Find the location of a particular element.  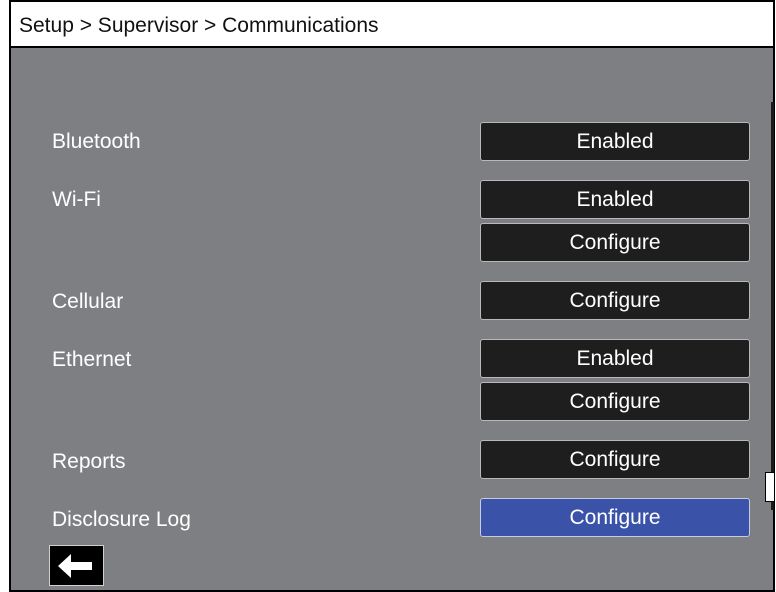

scrollbar-thumb is located at coordinates (770, 487).